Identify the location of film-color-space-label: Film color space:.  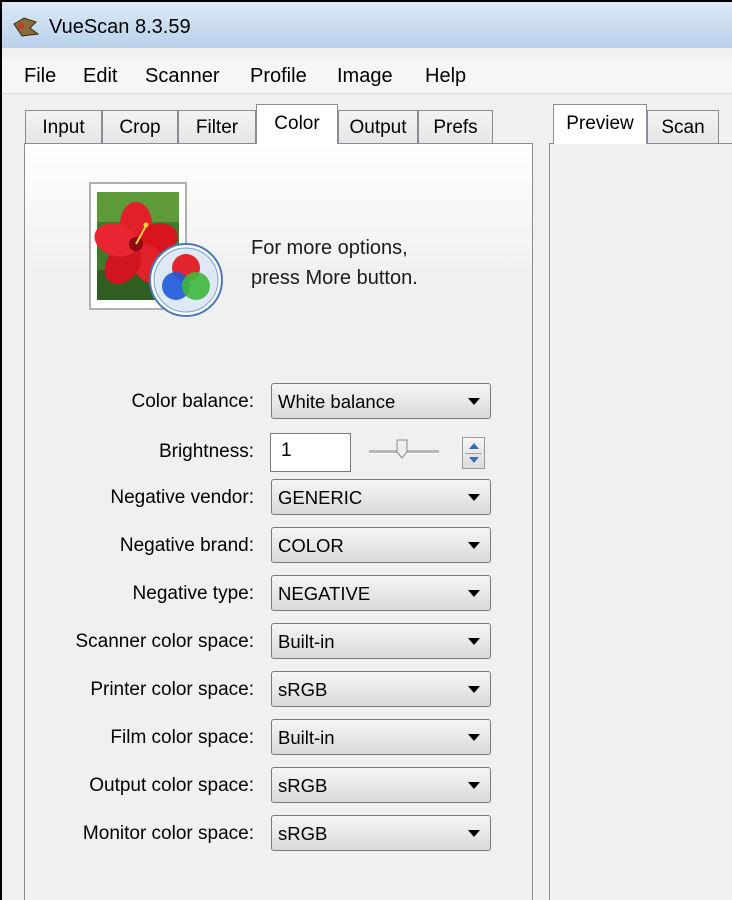
(182, 737).